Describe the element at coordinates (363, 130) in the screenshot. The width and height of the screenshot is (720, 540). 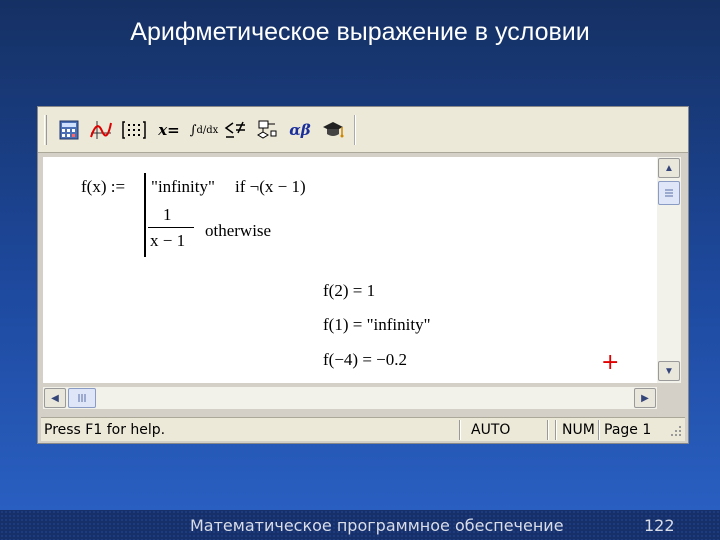
I see `math-toolbar: x= ∫ d/dx αβ` at that location.